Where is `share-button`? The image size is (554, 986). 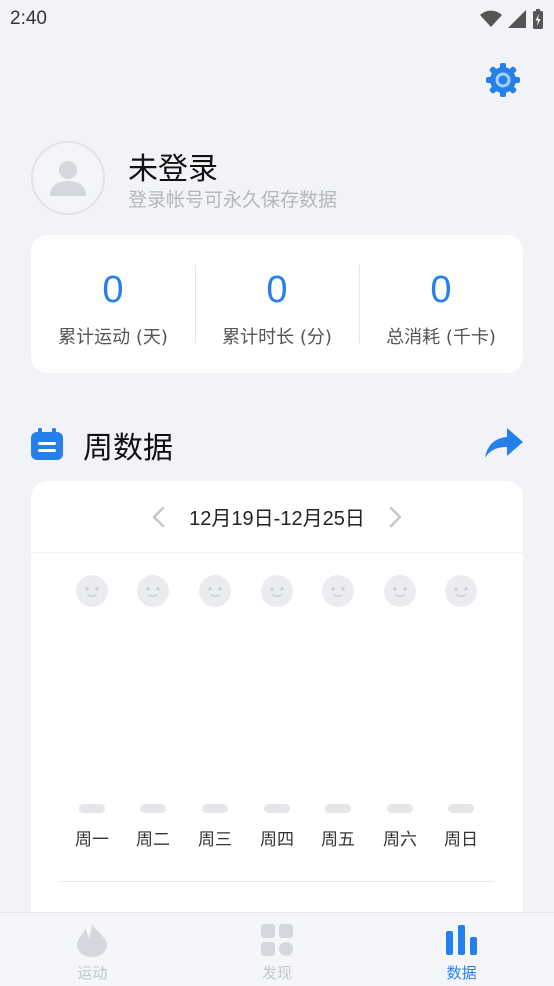 share-button is located at coordinates (504, 444).